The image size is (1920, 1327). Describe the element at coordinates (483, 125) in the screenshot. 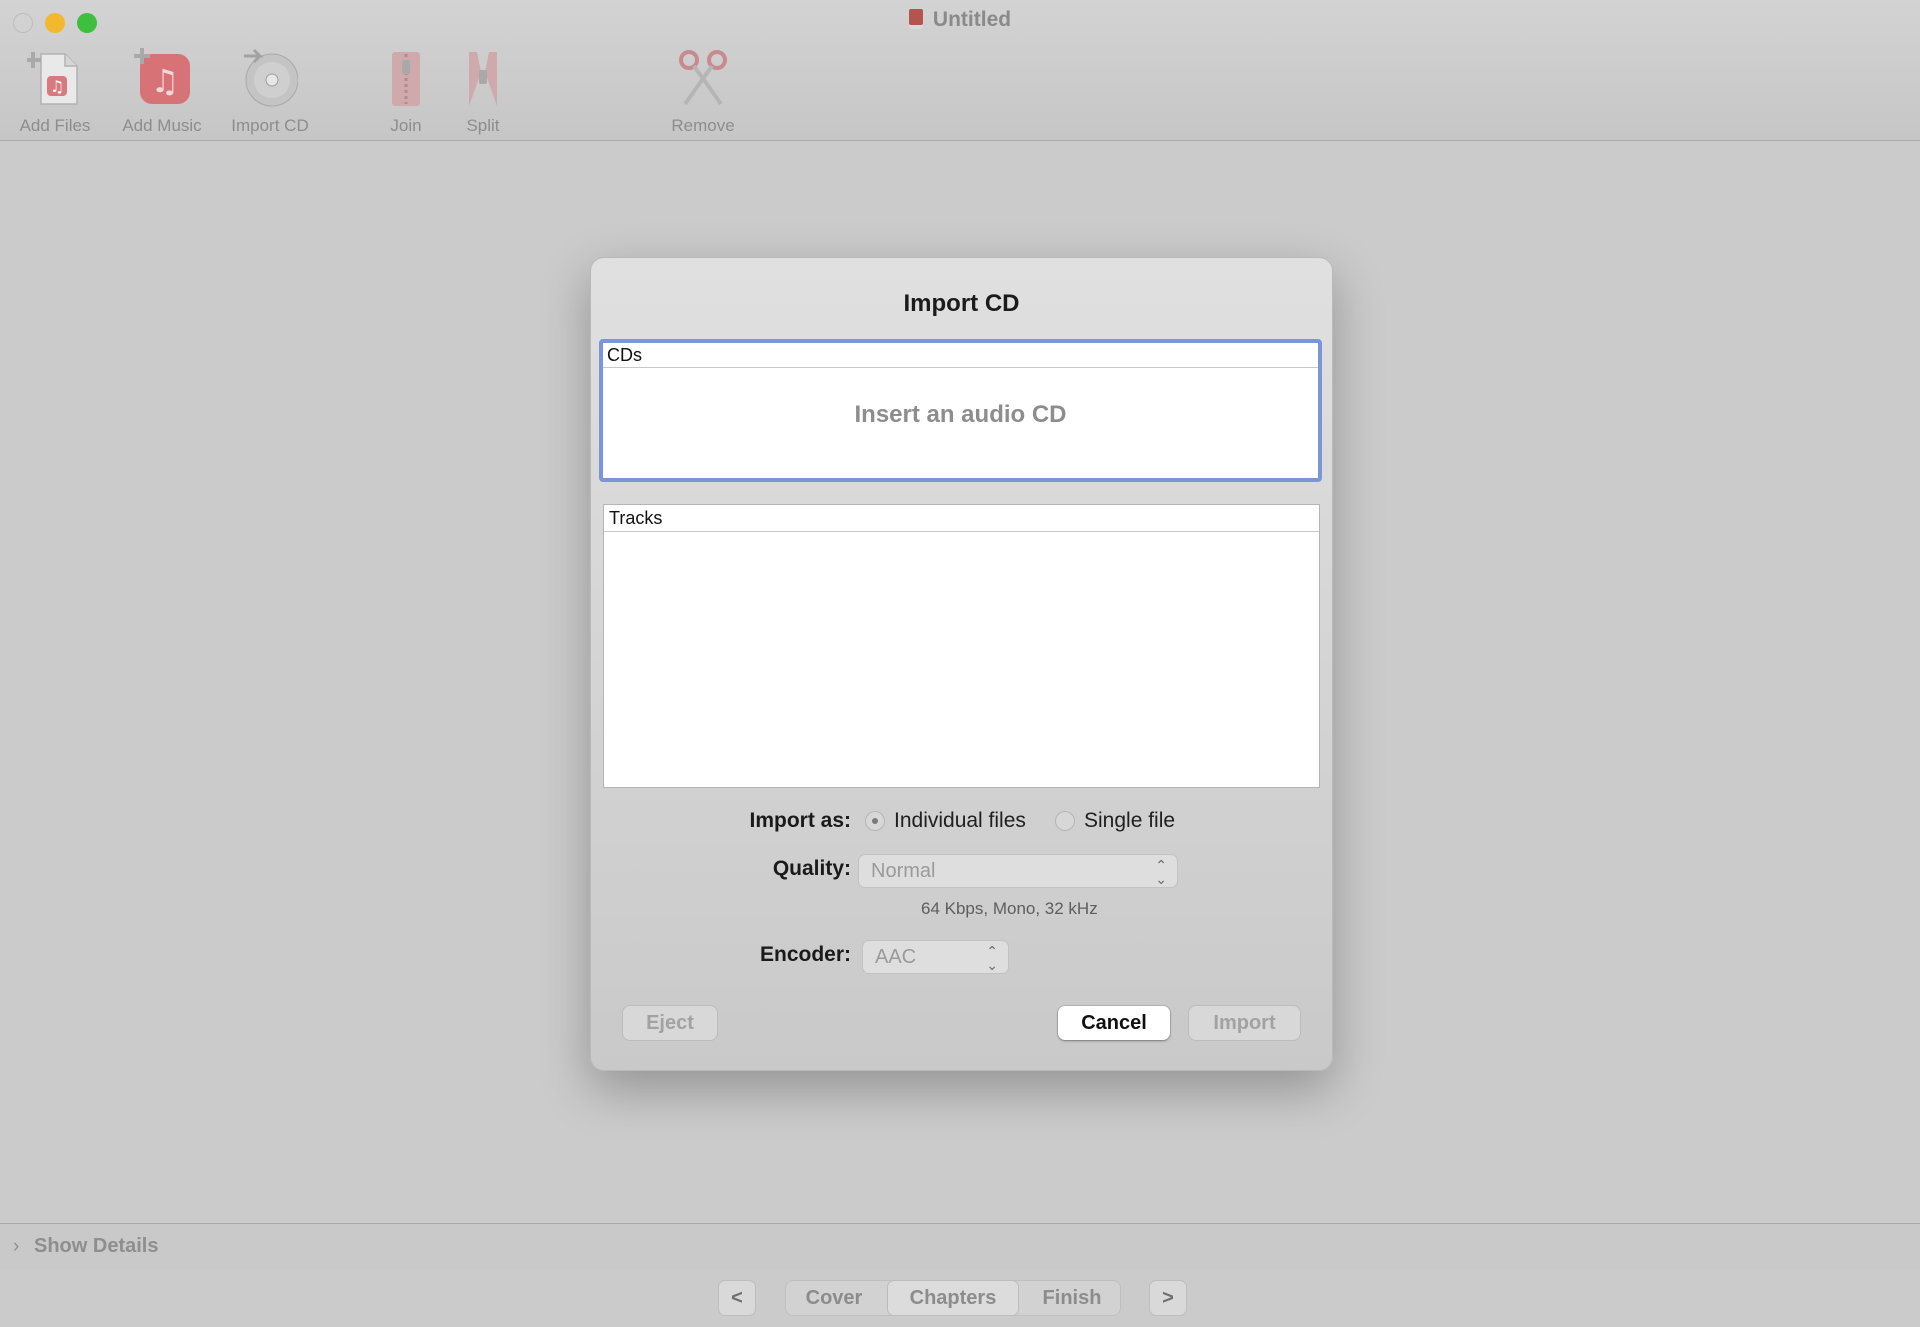

I see `split-label: Split` at that location.